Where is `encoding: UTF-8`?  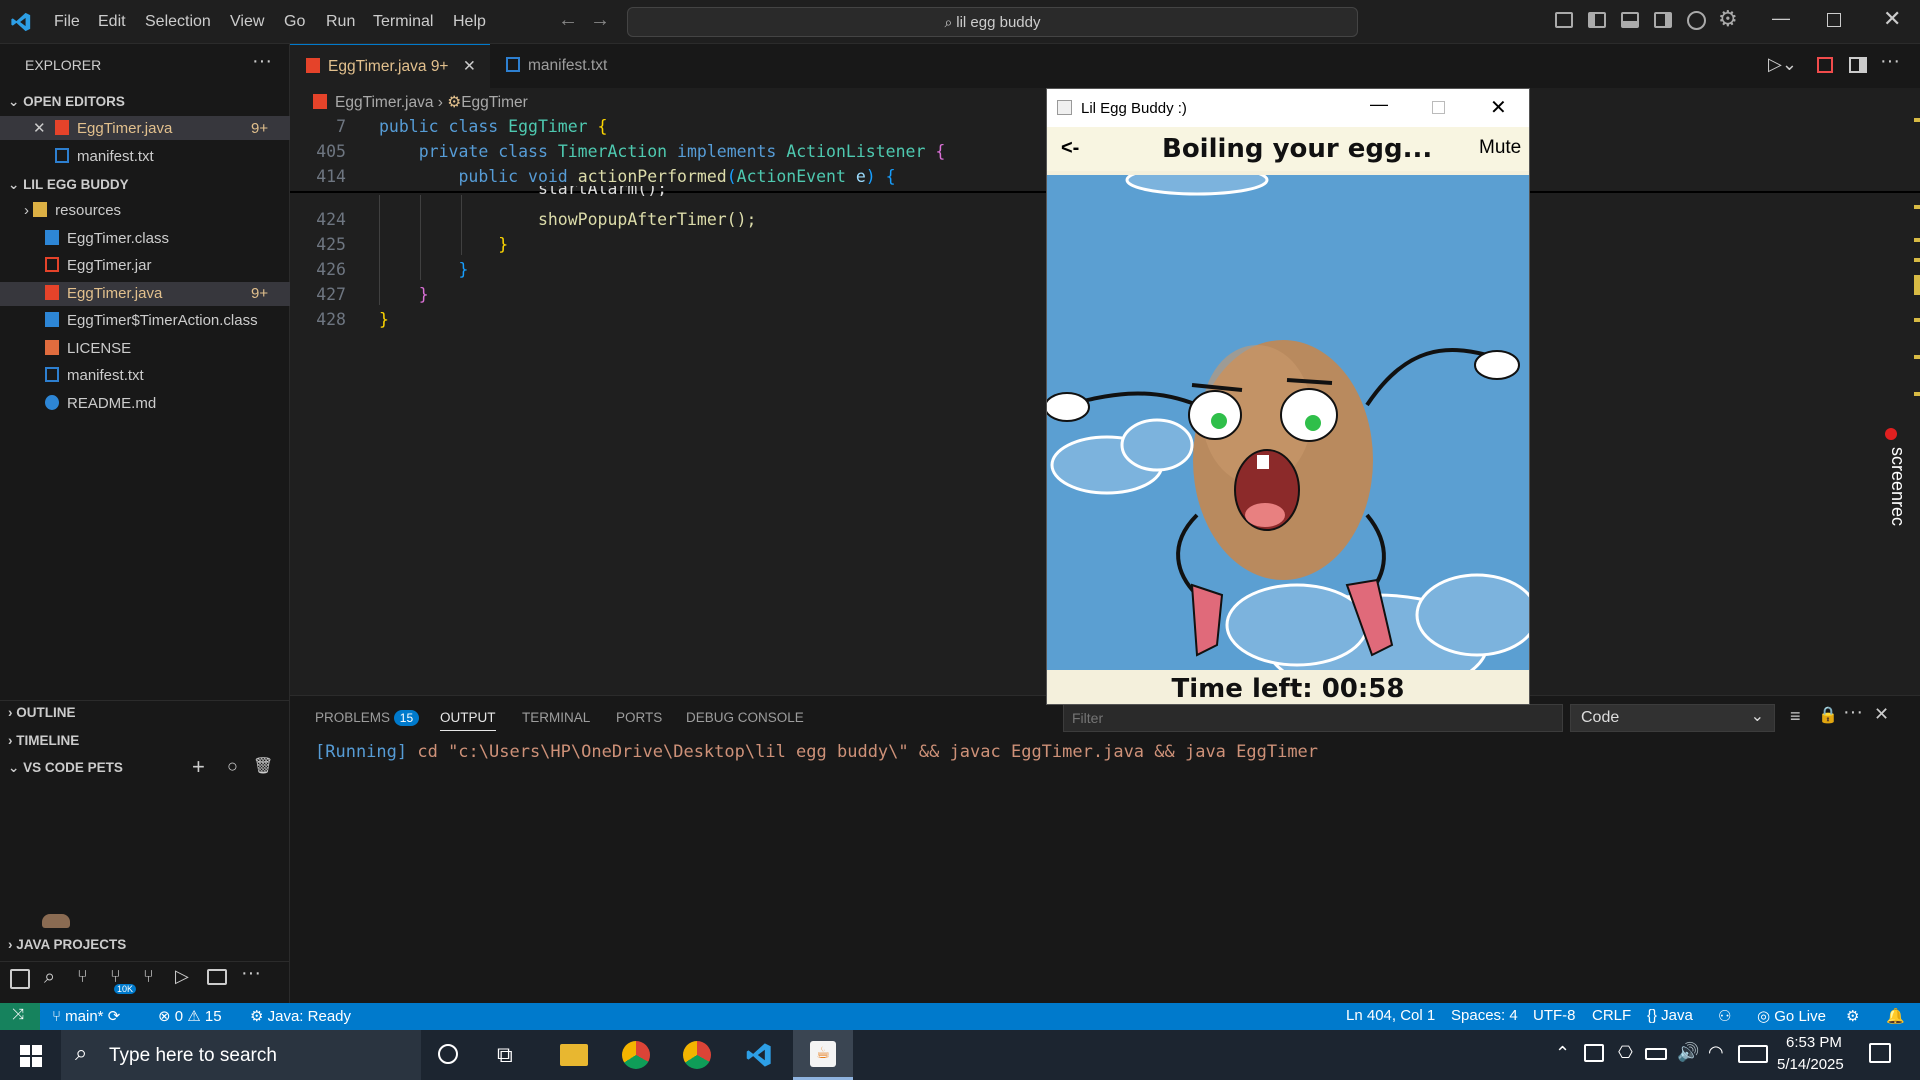
encoding: UTF-8 is located at coordinates (1554, 1015).